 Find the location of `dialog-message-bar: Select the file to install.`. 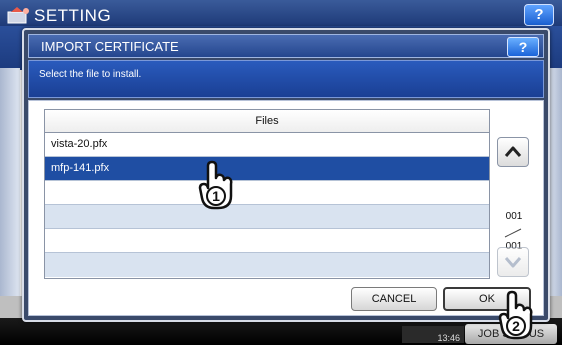

dialog-message-bar: Select the file to install. is located at coordinates (286, 79).